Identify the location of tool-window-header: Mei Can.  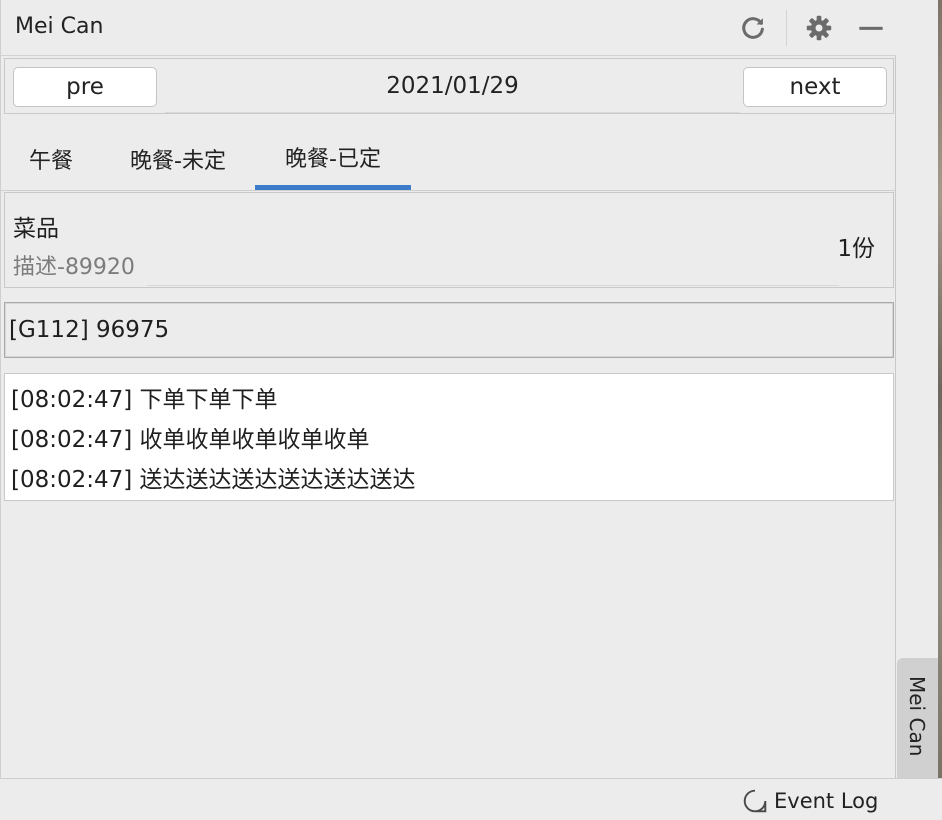
(449, 28).